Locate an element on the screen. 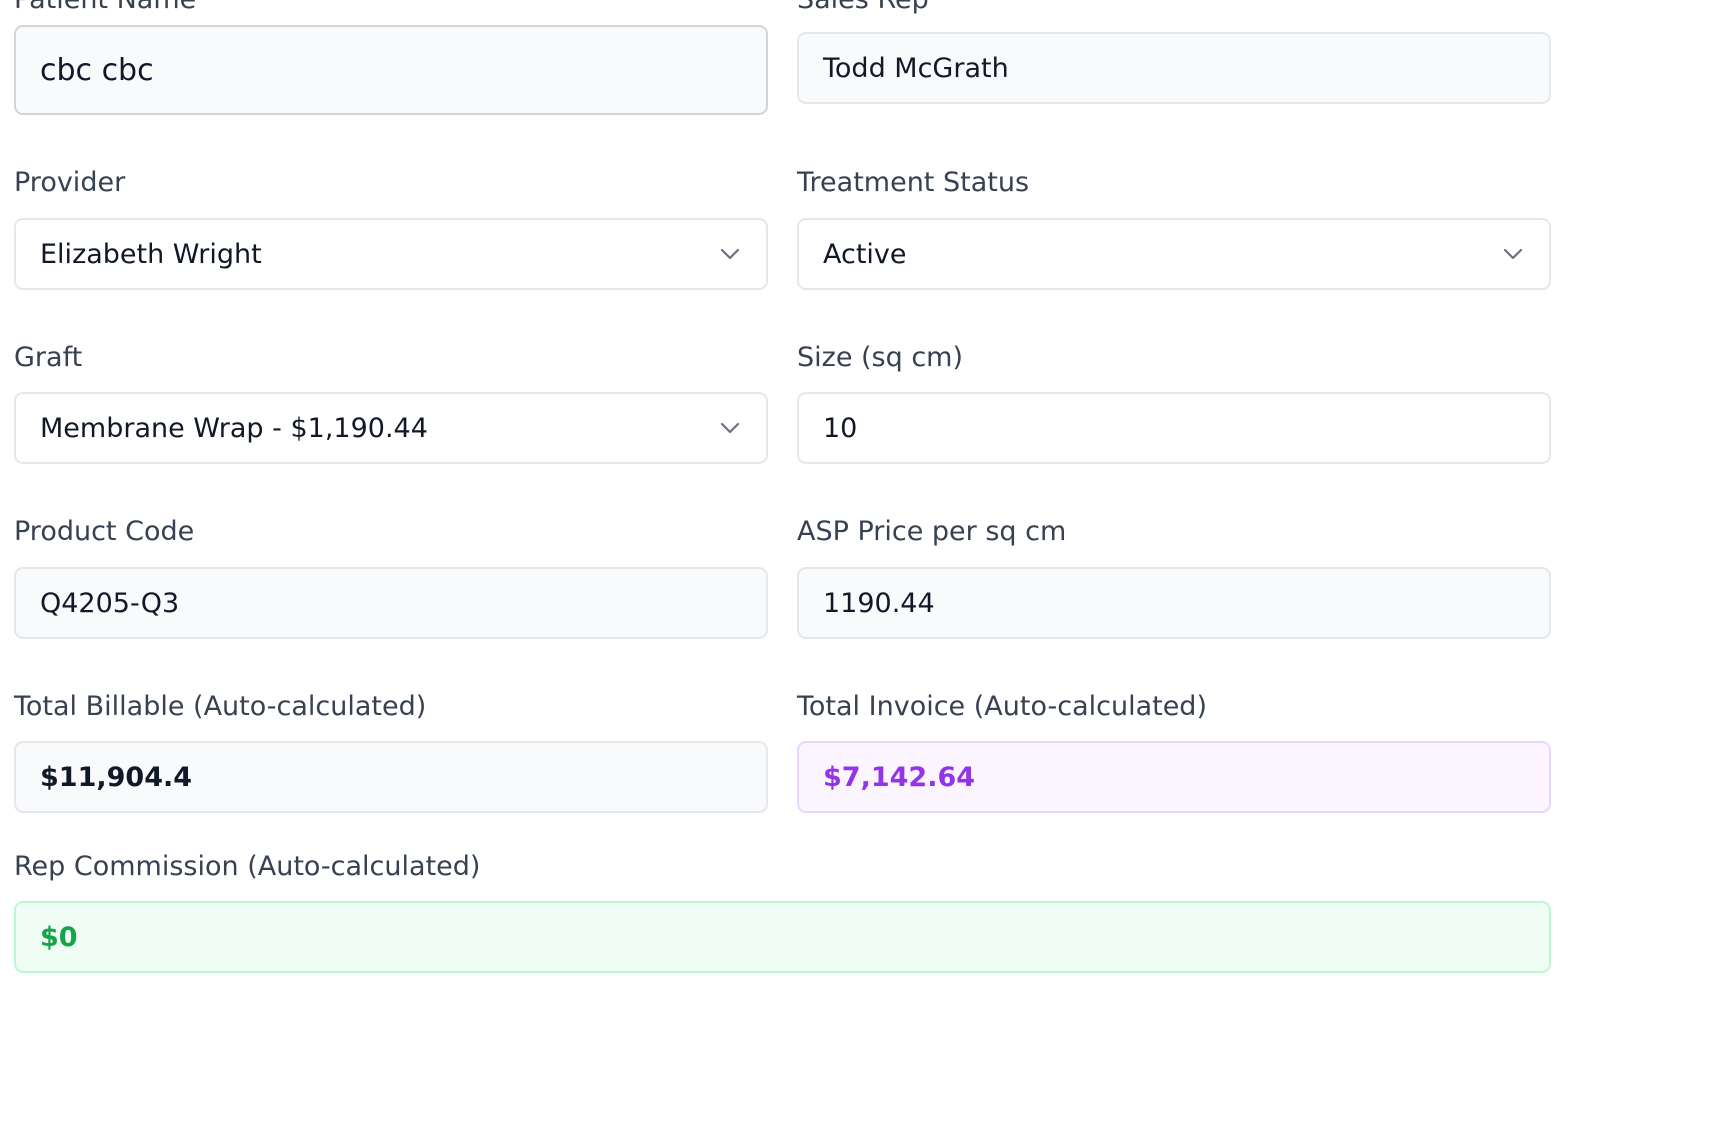 This screenshot has width=1724, height=1122. total-billable-label: Total Billable (Auto-calculated) is located at coordinates (220, 706).